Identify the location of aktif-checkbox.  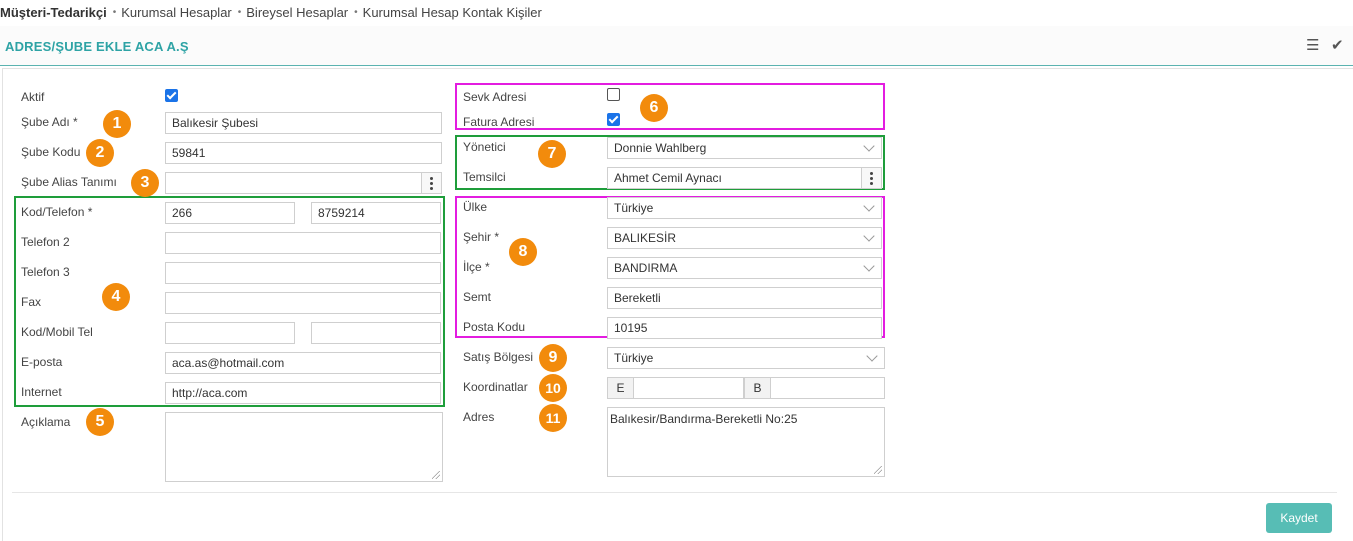
(171, 95).